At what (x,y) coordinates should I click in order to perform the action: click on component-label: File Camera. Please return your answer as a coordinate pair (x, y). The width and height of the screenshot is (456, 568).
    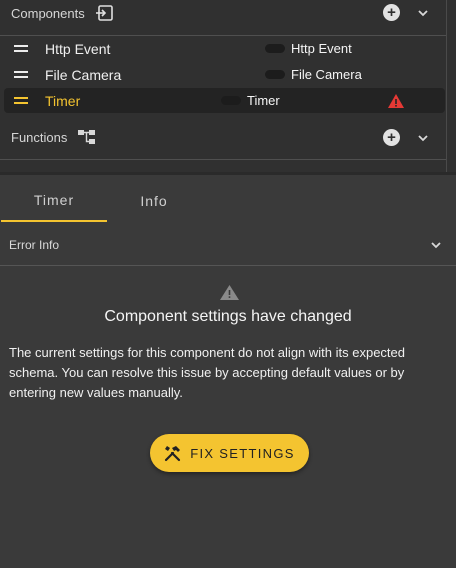
    Looking at the image, I should click on (83, 74).